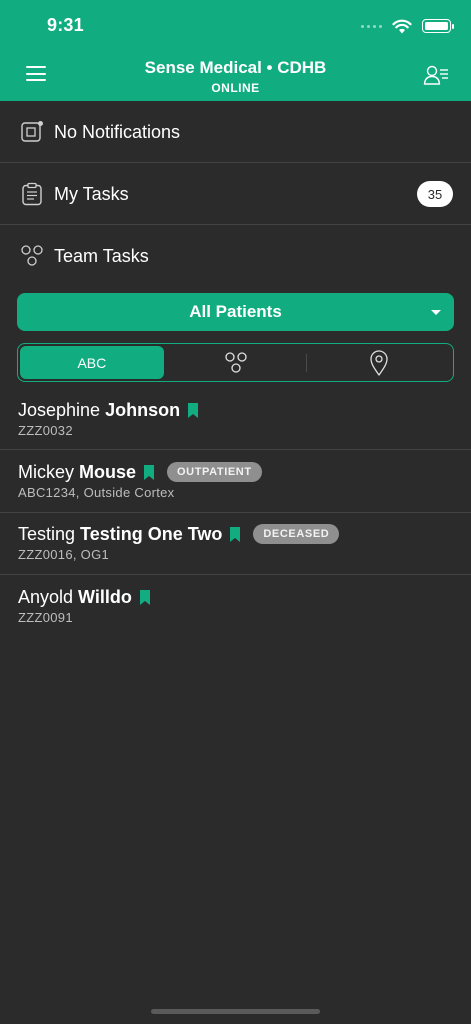  I want to click on patient-first-name: Testing, so click(47, 533).